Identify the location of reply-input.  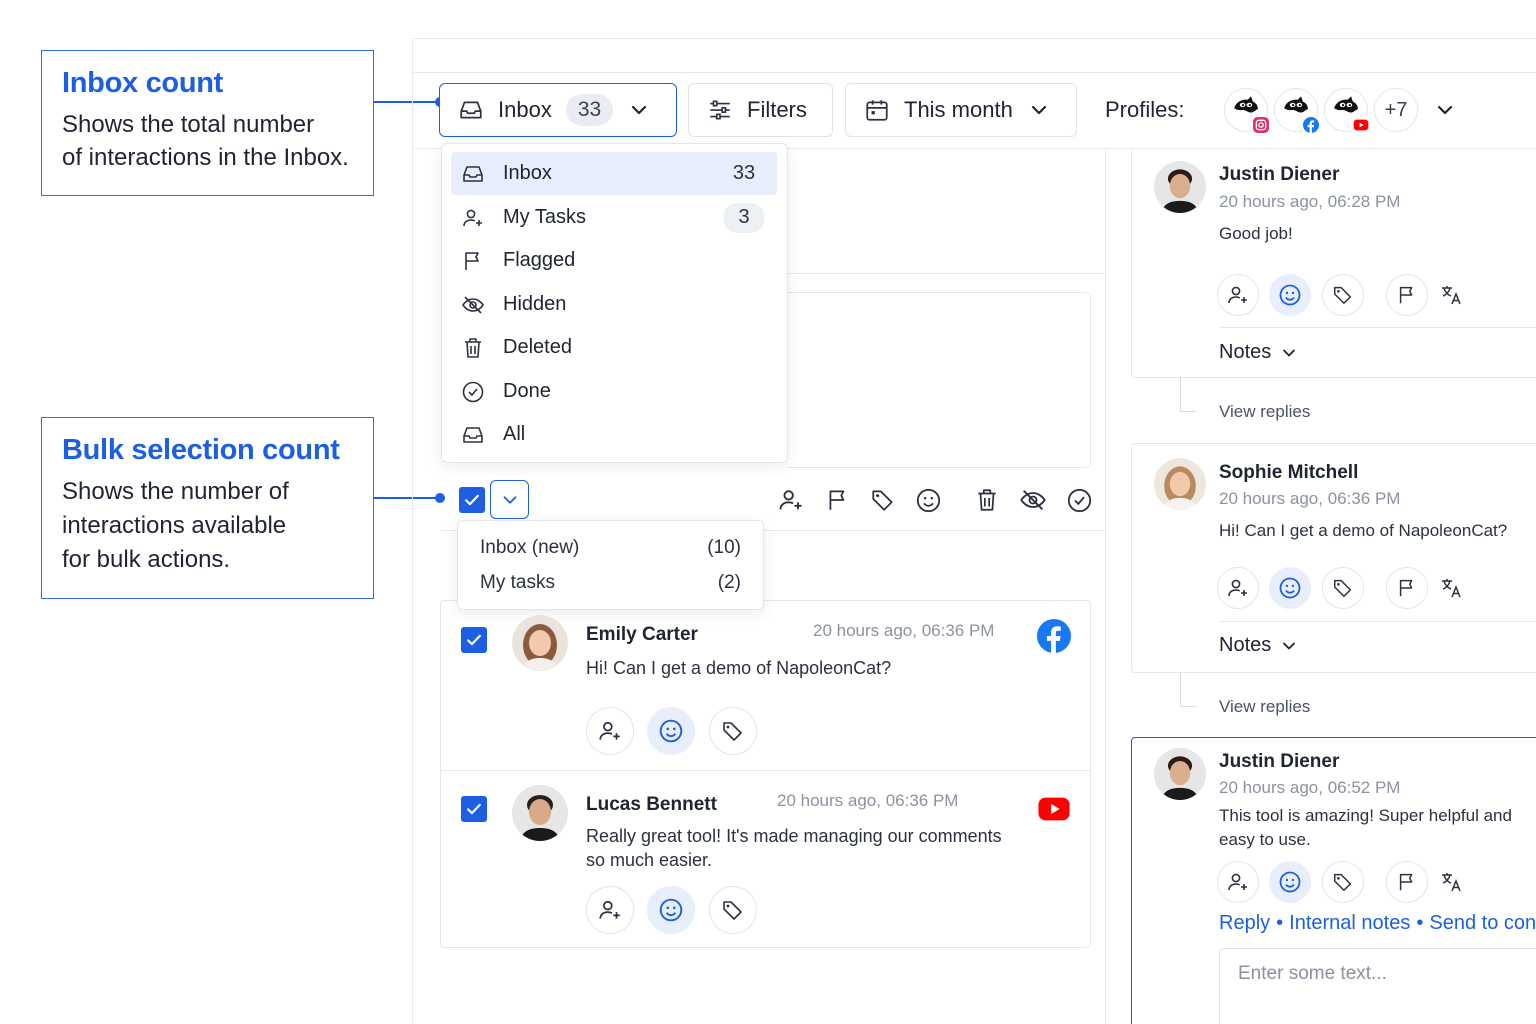
(1378, 974).